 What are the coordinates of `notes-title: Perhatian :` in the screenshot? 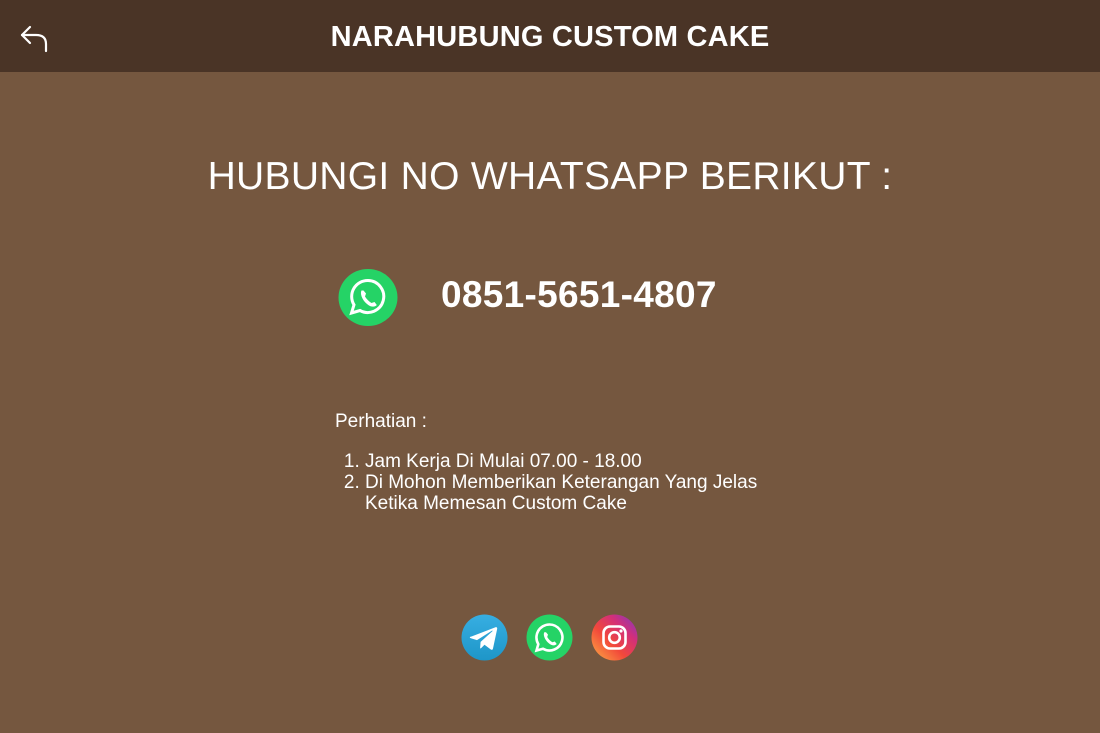 It's located at (381, 421).